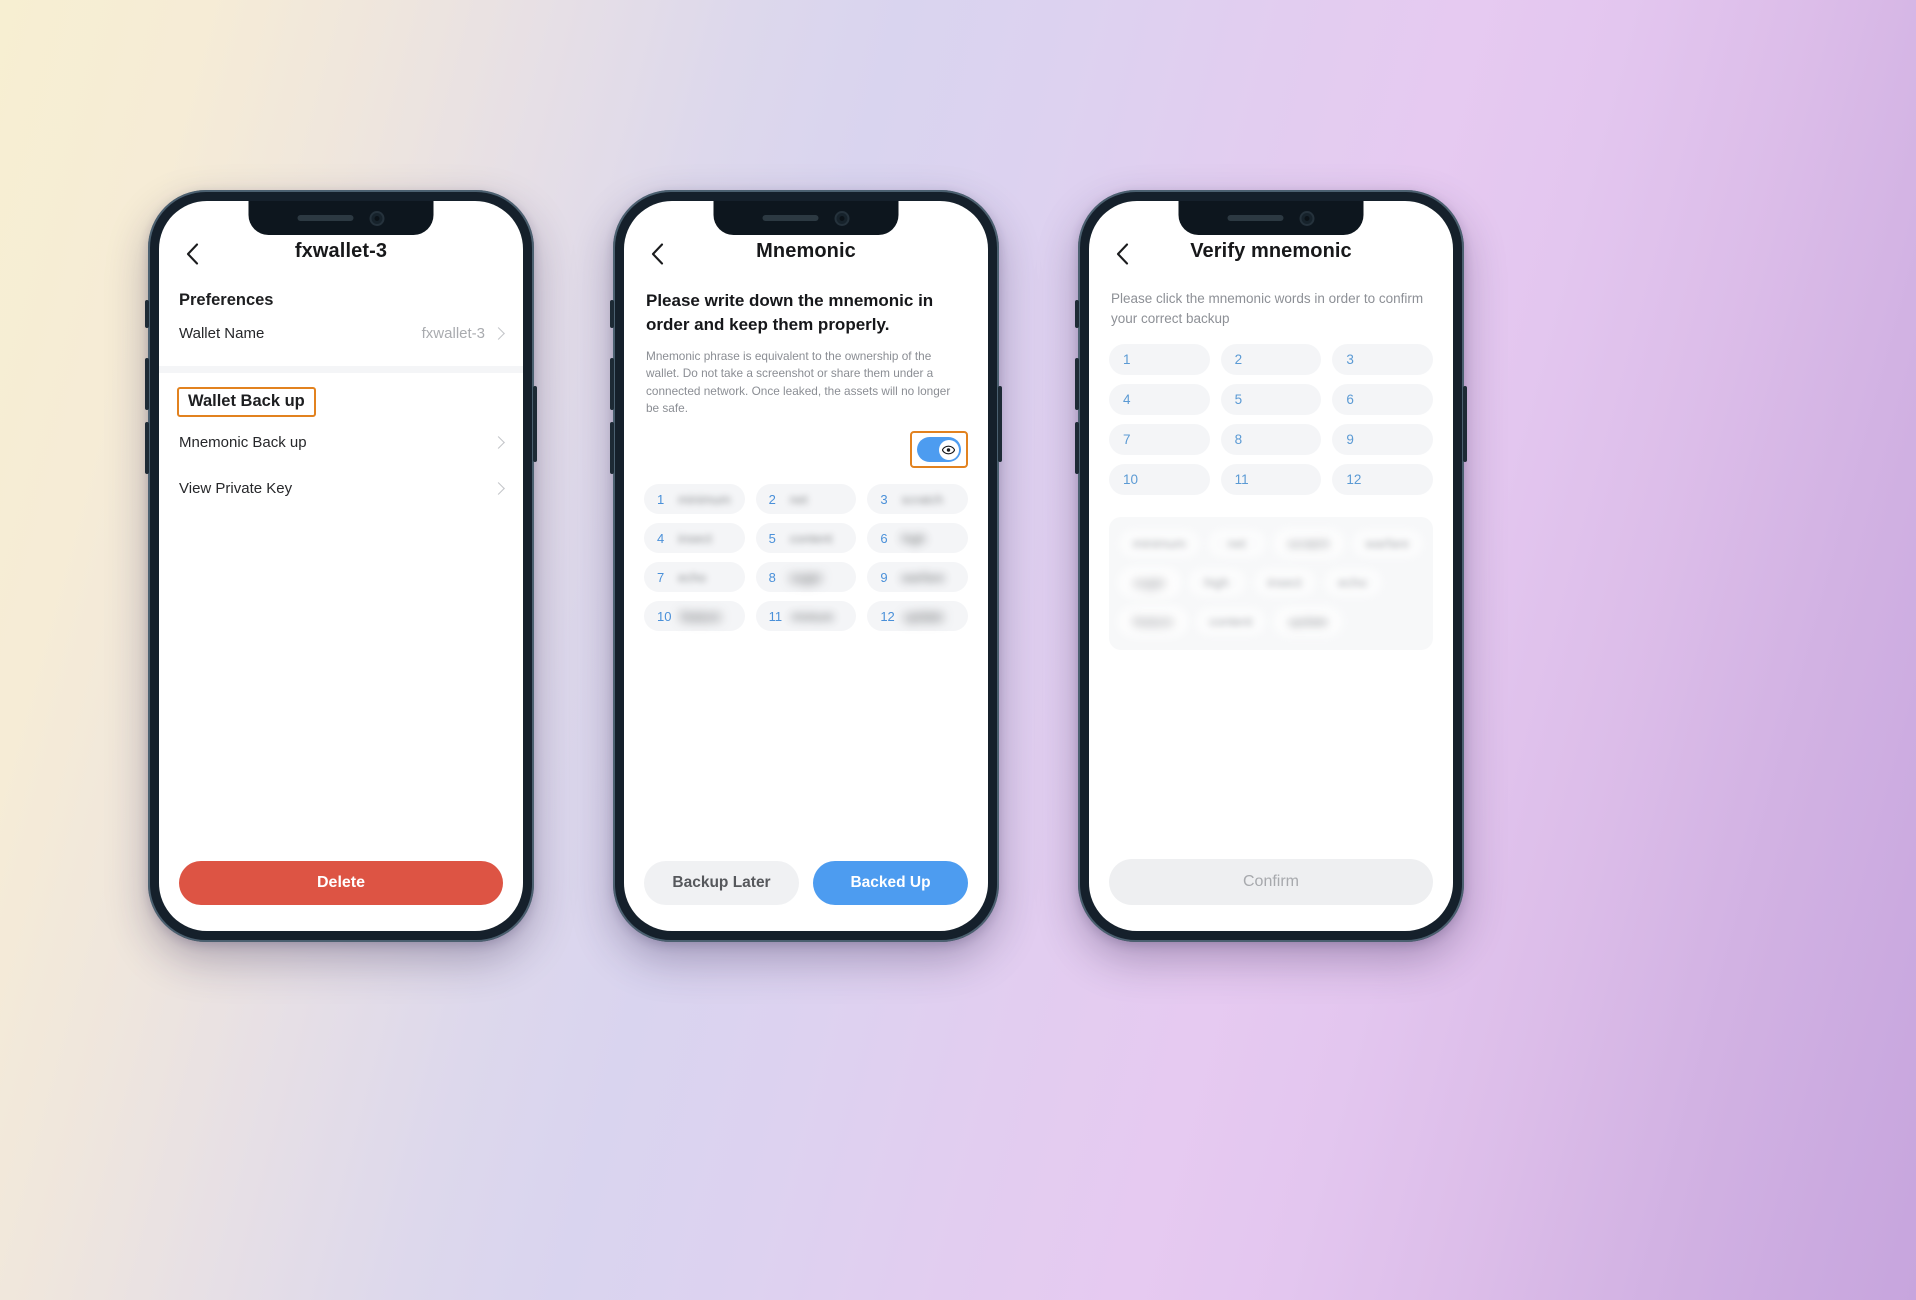  I want to click on word-chip: update, so click(1308, 622).